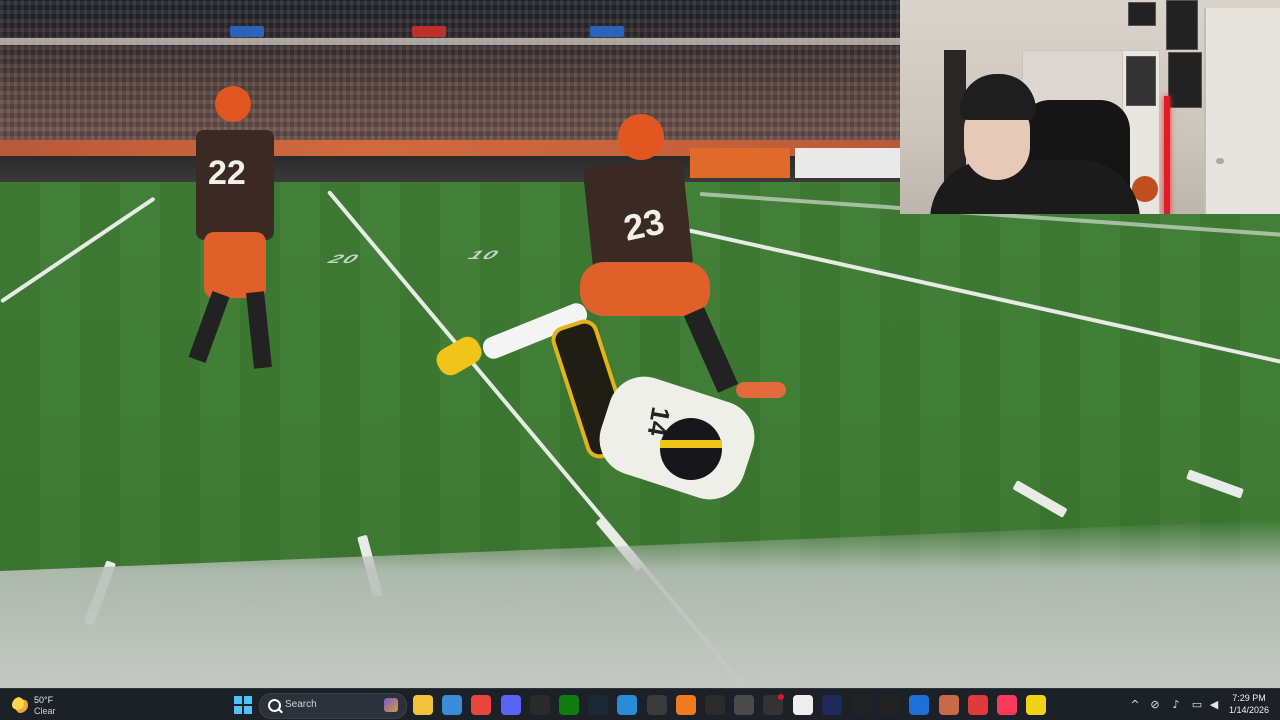  Describe the element at coordinates (1167, 155) in the screenshot. I see `led-strip` at that location.